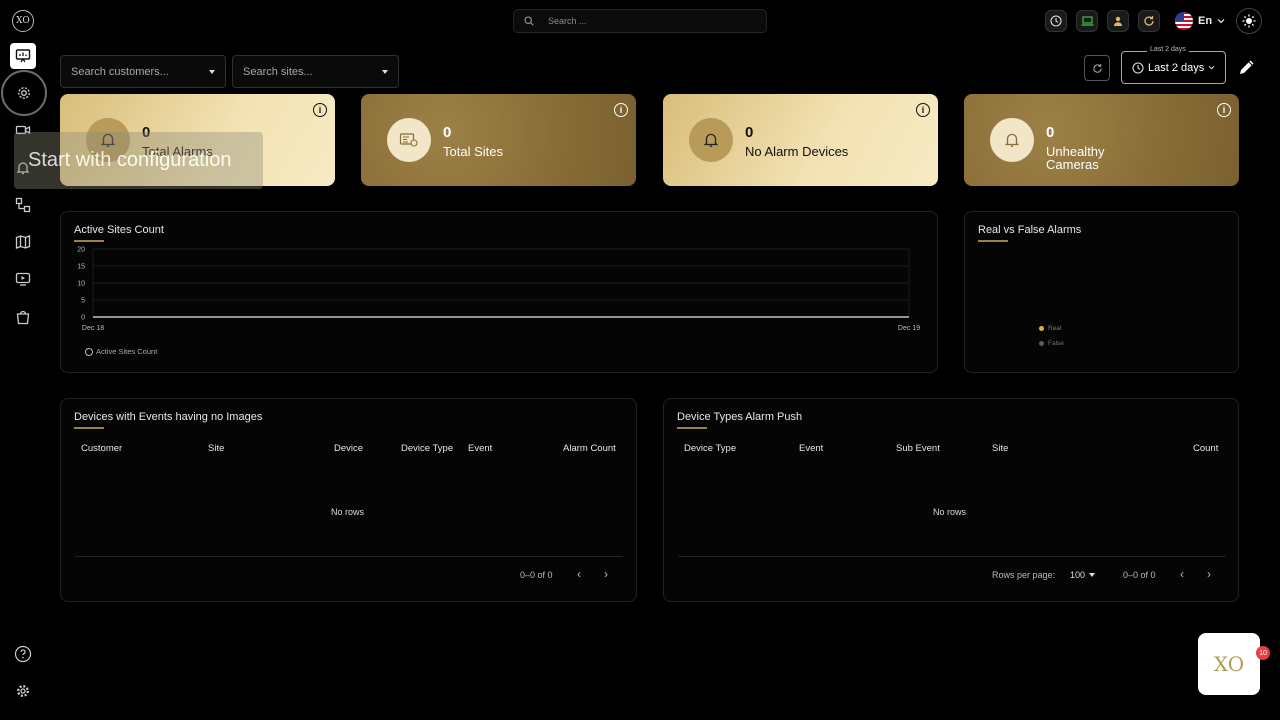 This screenshot has width=1280, height=720. What do you see at coordinates (1139, 575) in the screenshot?
I see `pagination-text: 0–0 of 0` at bounding box center [1139, 575].